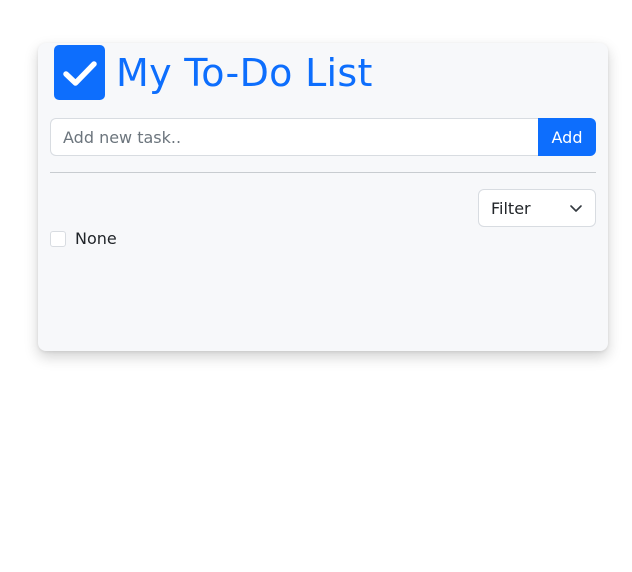 This screenshot has width=632, height=572. Describe the element at coordinates (323, 172) in the screenshot. I see `divider` at that location.